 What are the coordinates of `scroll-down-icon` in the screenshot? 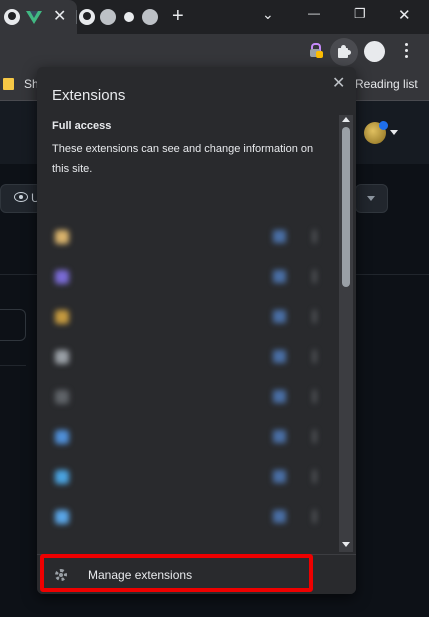 It's located at (346, 544).